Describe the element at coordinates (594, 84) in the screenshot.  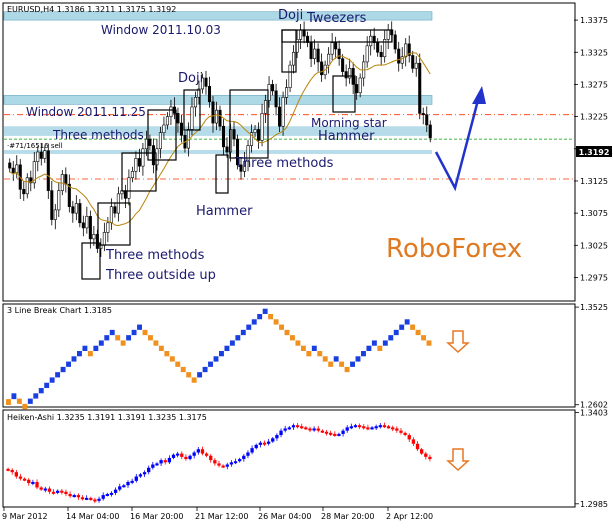
I see `y-tick-label: 1.3275` at that location.